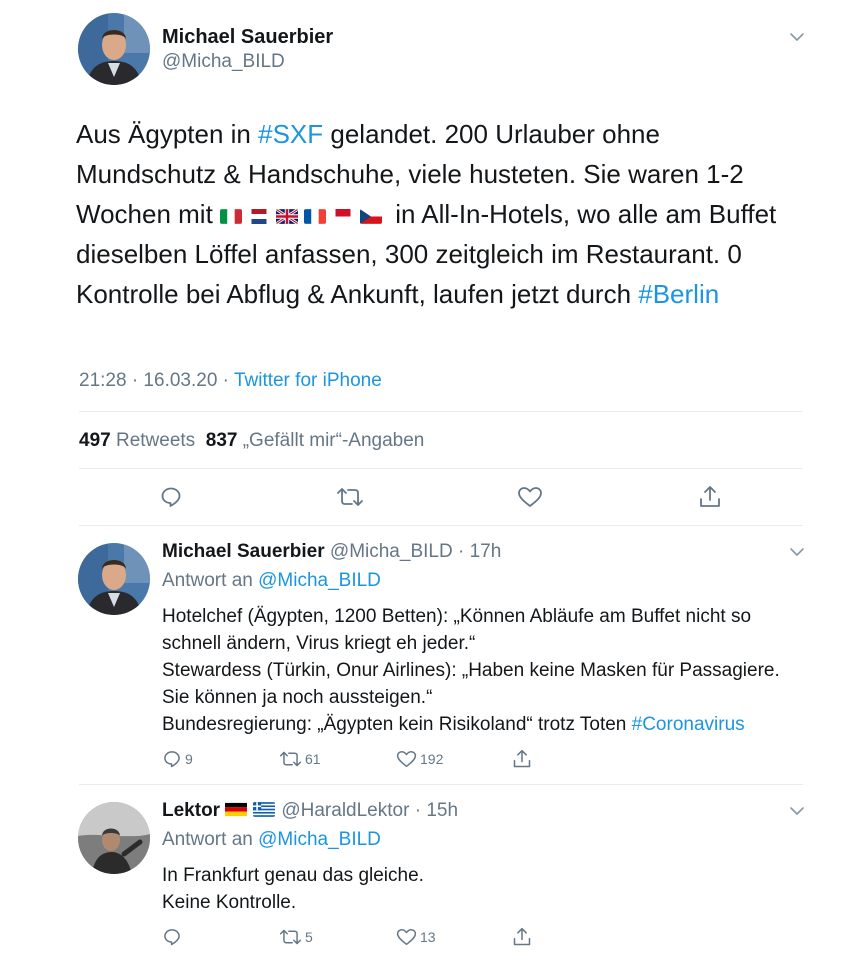  I want to click on retweet-button: 5, so click(296, 937).